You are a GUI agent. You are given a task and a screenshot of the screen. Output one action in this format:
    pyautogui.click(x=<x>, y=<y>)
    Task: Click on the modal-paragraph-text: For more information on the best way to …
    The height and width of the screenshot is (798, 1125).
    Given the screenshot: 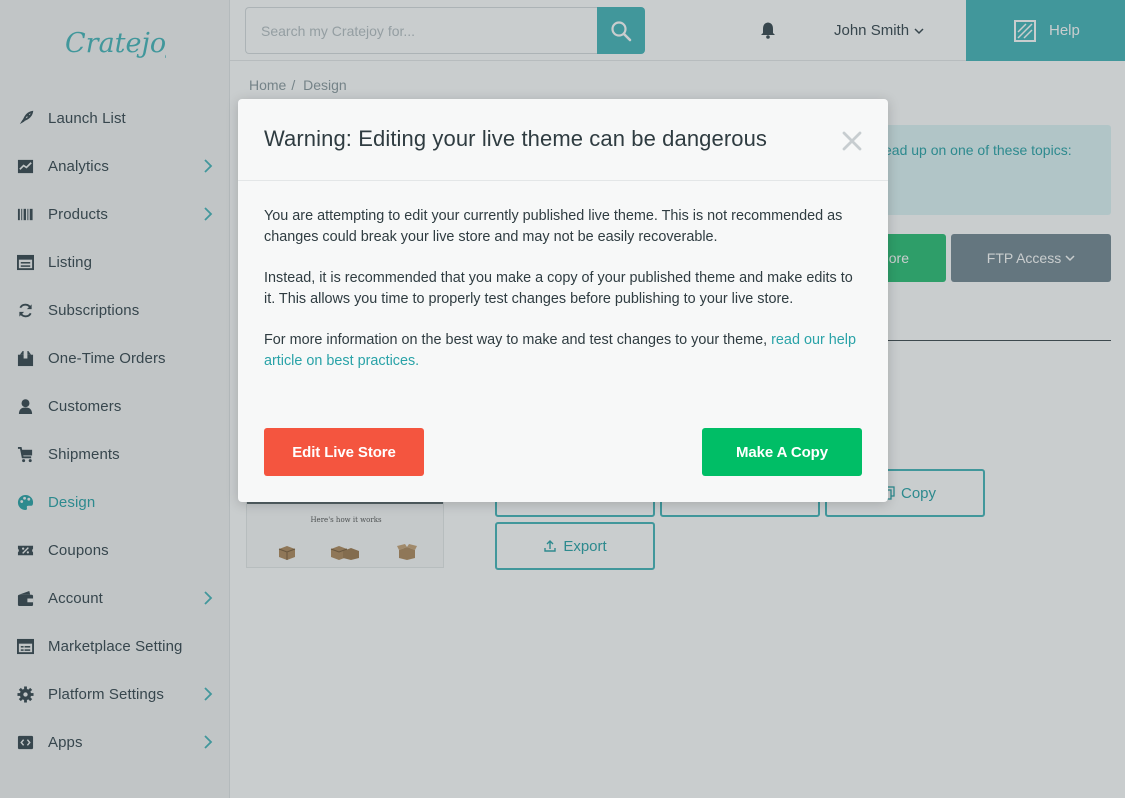 What is the action you would take?
    pyautogui.click(x=518, y=340)
    